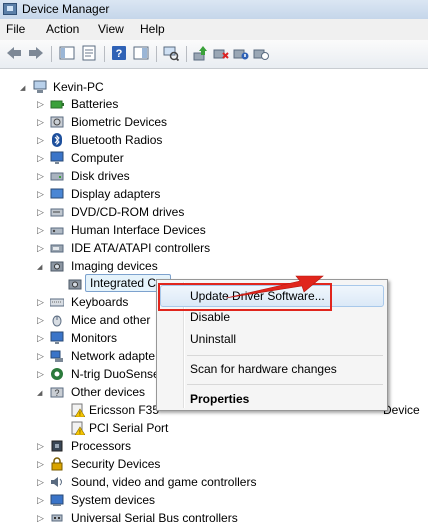 The width and height of the screenshot is (428, 527). I want to click on tree-item-dvd: DVD/CD-ROM drives, so click(150, 212).